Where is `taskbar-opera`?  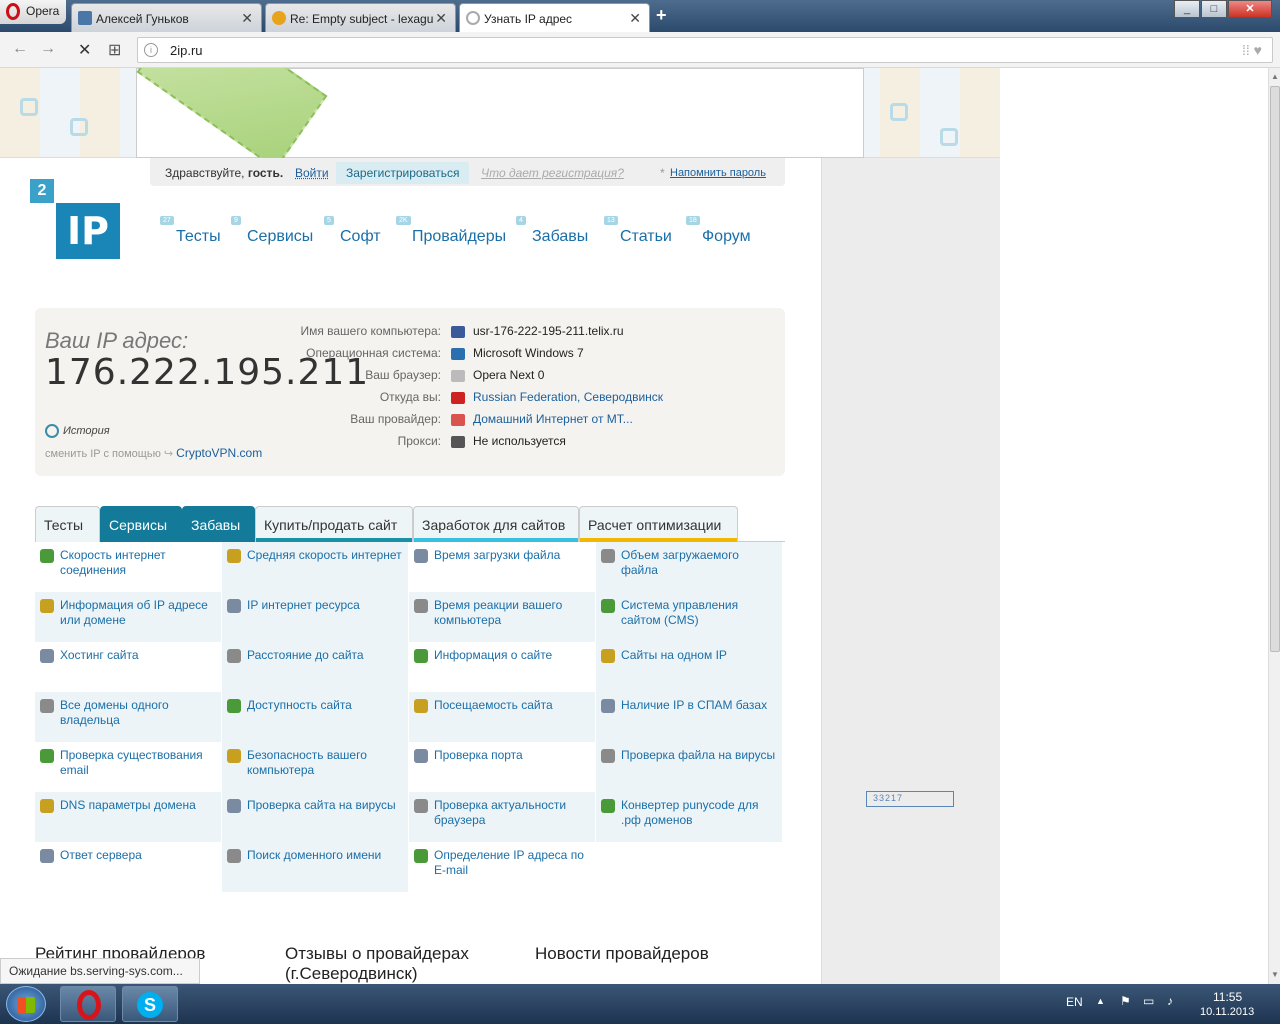 taskbar-opera is located at coordinates (88, 1004).